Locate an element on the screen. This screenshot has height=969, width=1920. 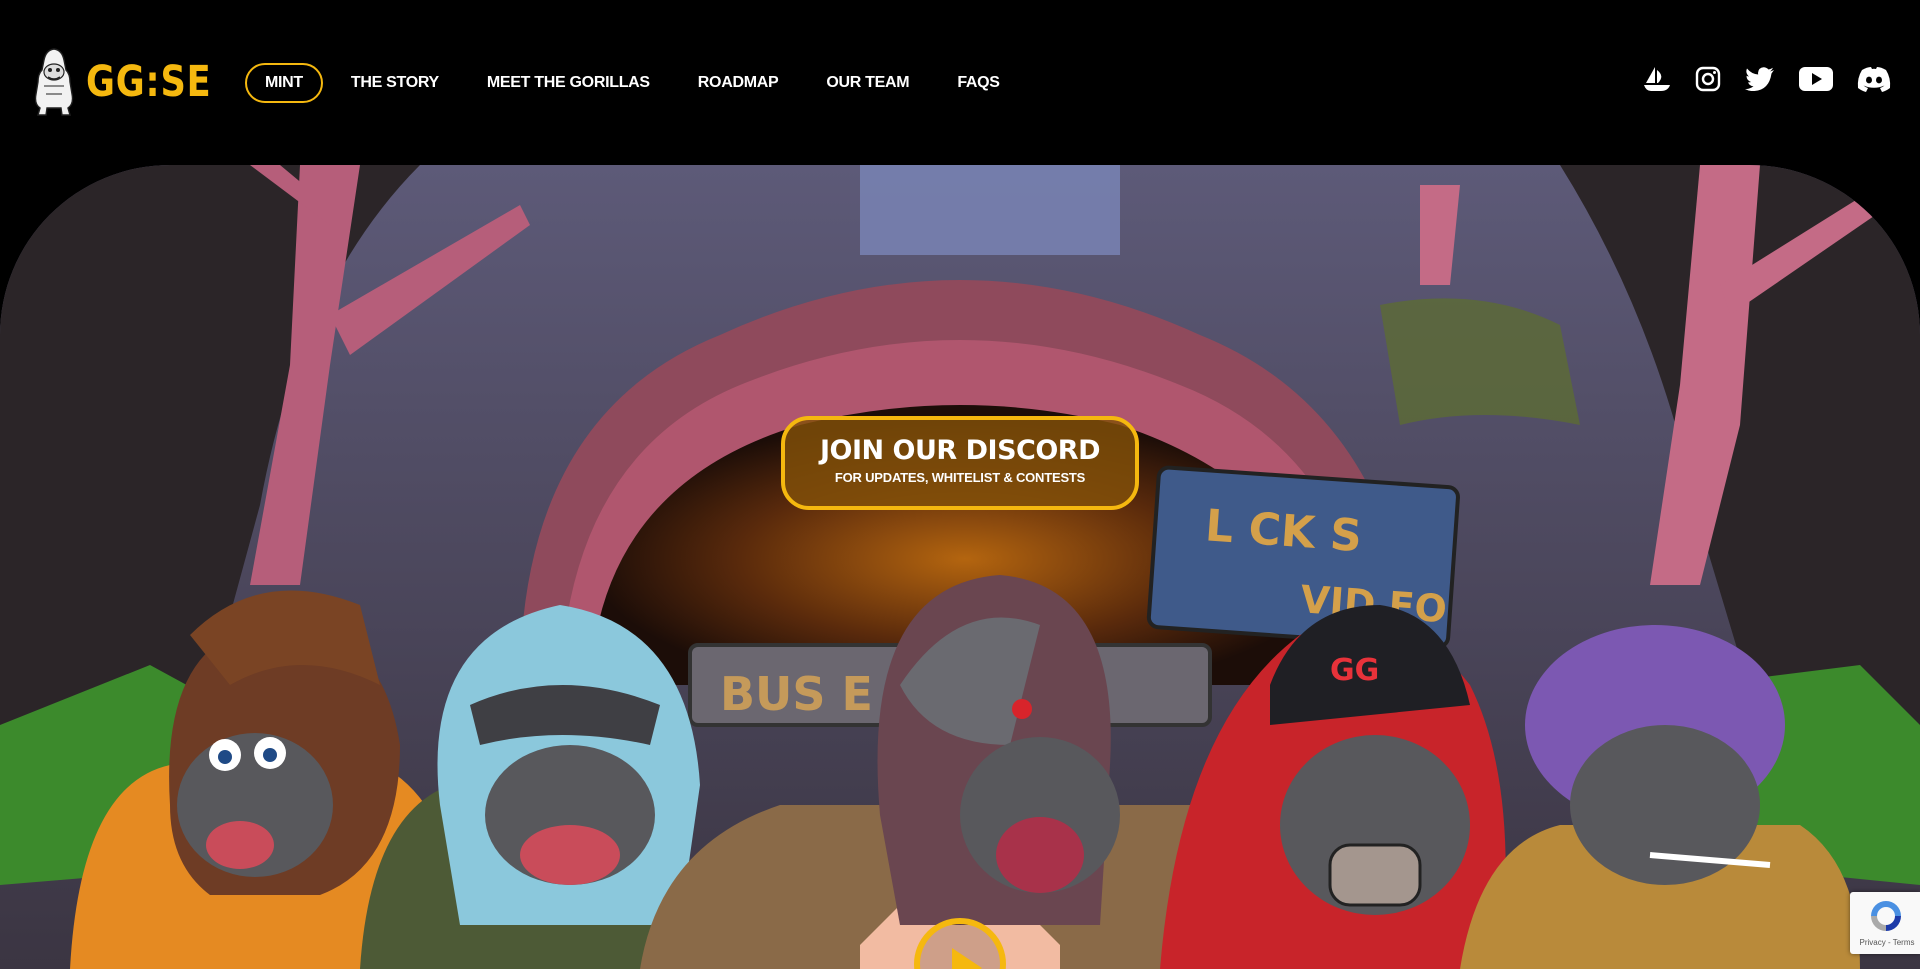
logo-wordmark: GG:SE is located at coordinates (149, 81).